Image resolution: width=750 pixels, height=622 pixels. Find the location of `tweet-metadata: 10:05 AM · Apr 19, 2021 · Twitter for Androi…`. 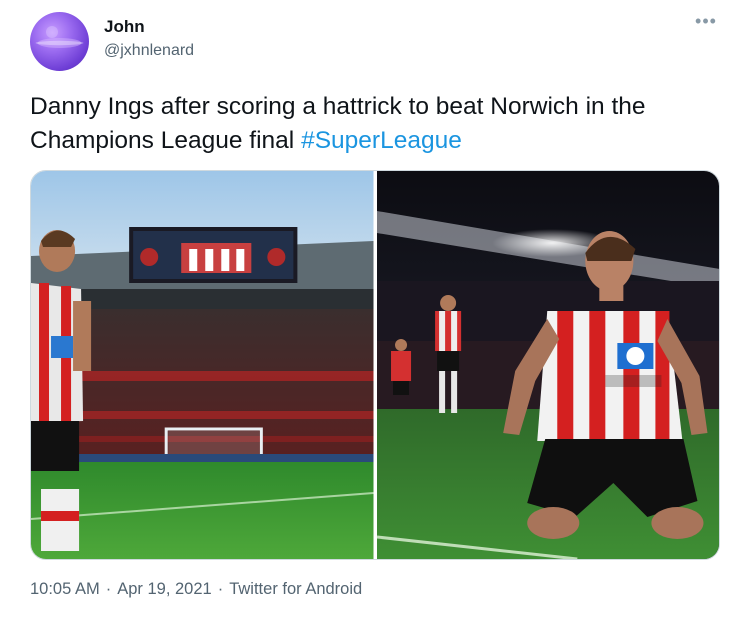

tweet-metadata: 10:05 AM · Apr 19, 2021 · Twitter for Androi… is located at coordinates (196, 589).